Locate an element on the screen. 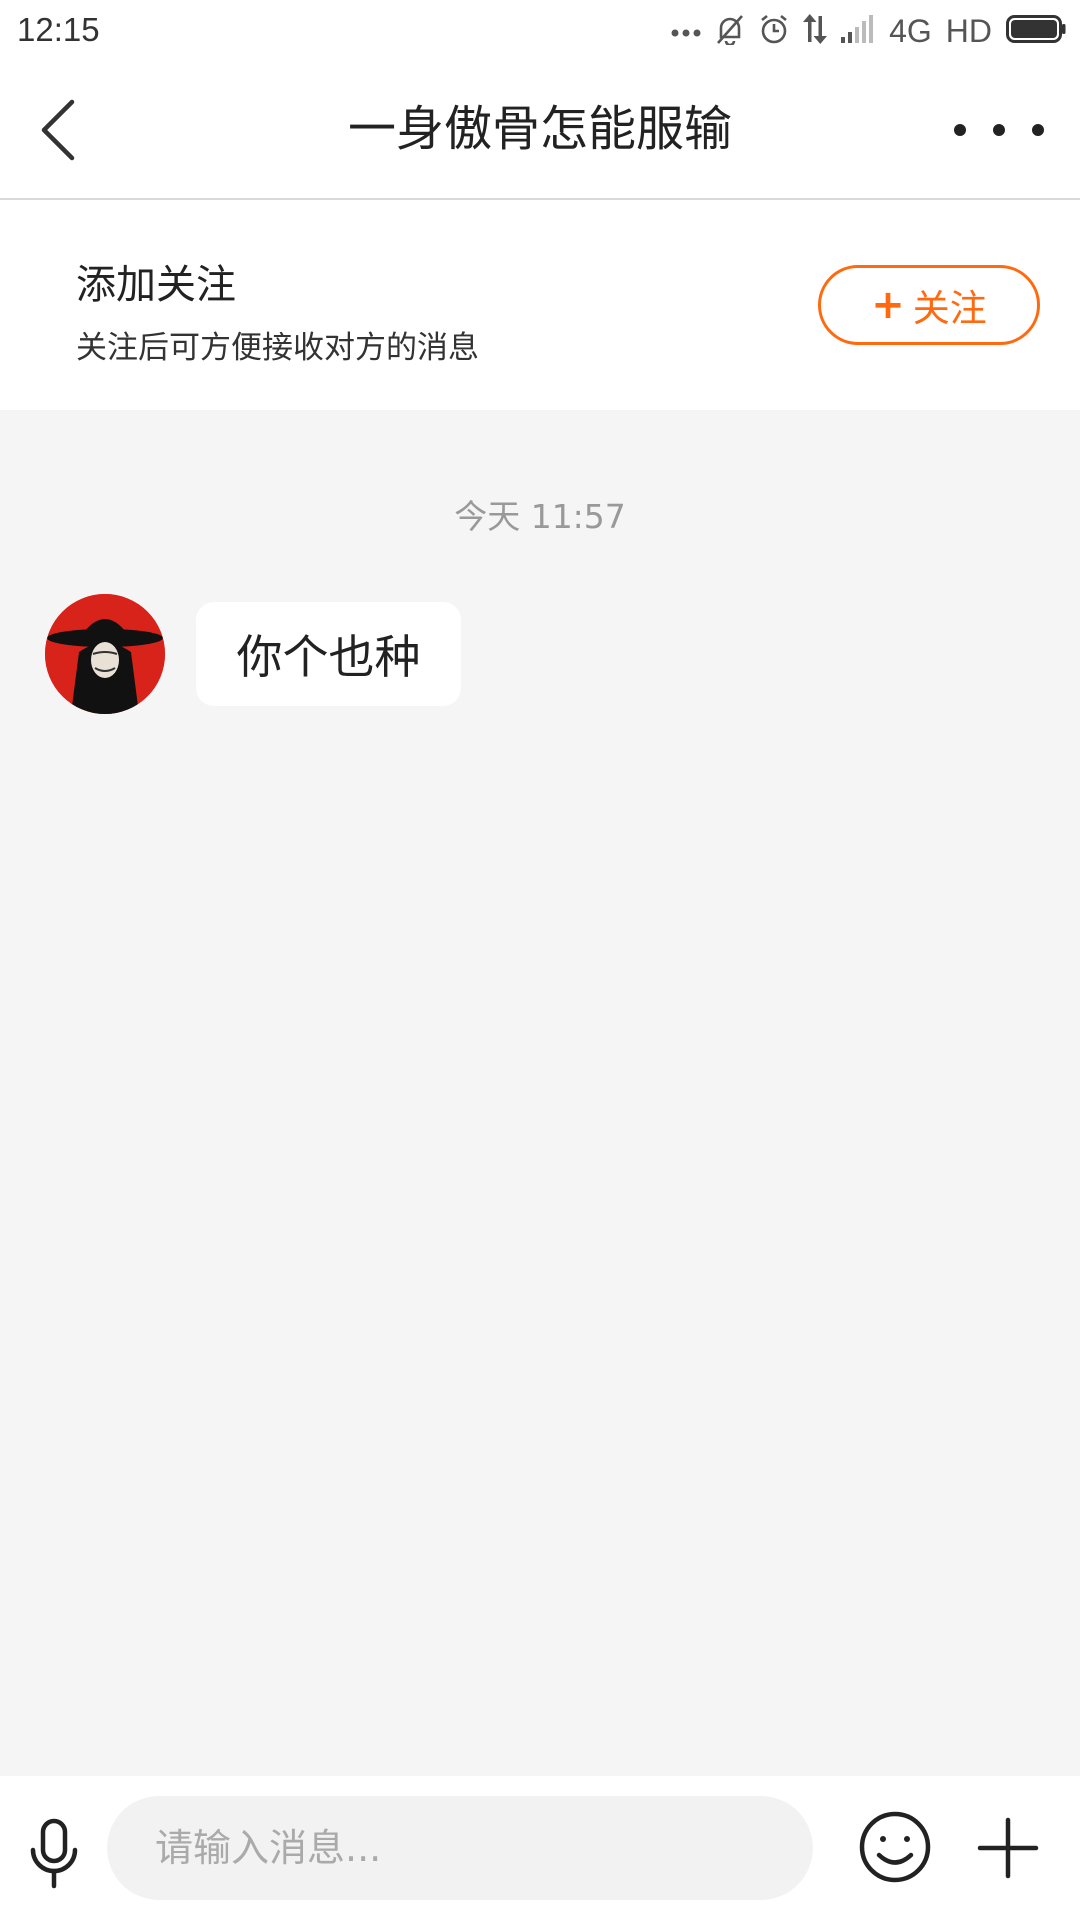 The height and width of the screenshot is (1920, 1080). signal-icon is located at coordinates (858, 31).